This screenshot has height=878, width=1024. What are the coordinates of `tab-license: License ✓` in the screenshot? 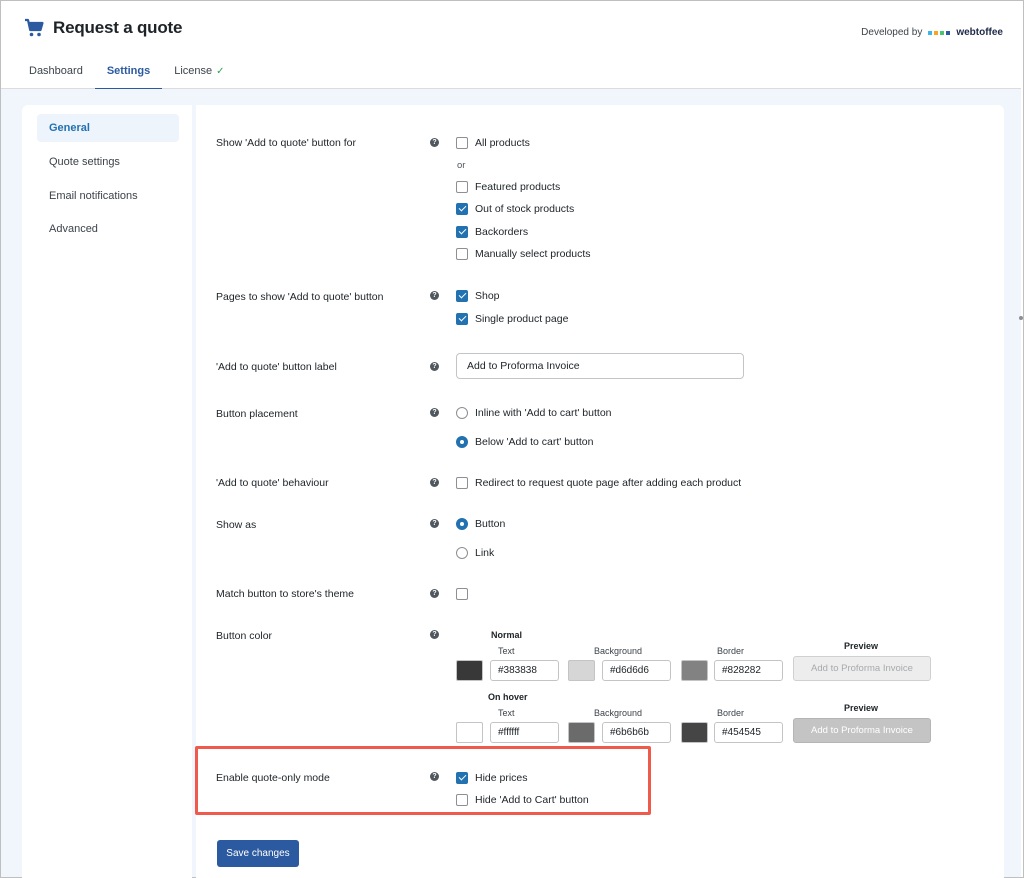 It's located at (199, 71).